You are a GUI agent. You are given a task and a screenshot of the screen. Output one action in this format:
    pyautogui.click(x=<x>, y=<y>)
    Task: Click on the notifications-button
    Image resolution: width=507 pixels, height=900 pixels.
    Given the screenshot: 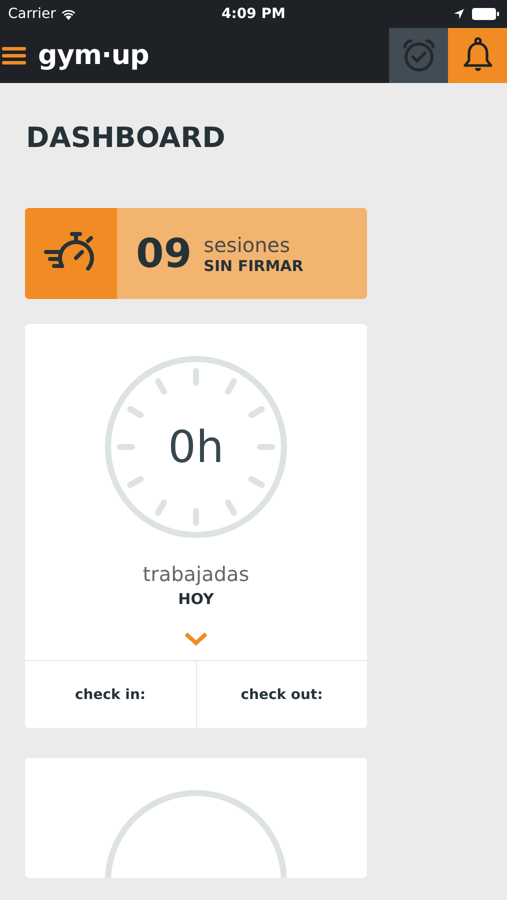 What is the action you would take?
    pyautogui.click(x=477, y=55)
    